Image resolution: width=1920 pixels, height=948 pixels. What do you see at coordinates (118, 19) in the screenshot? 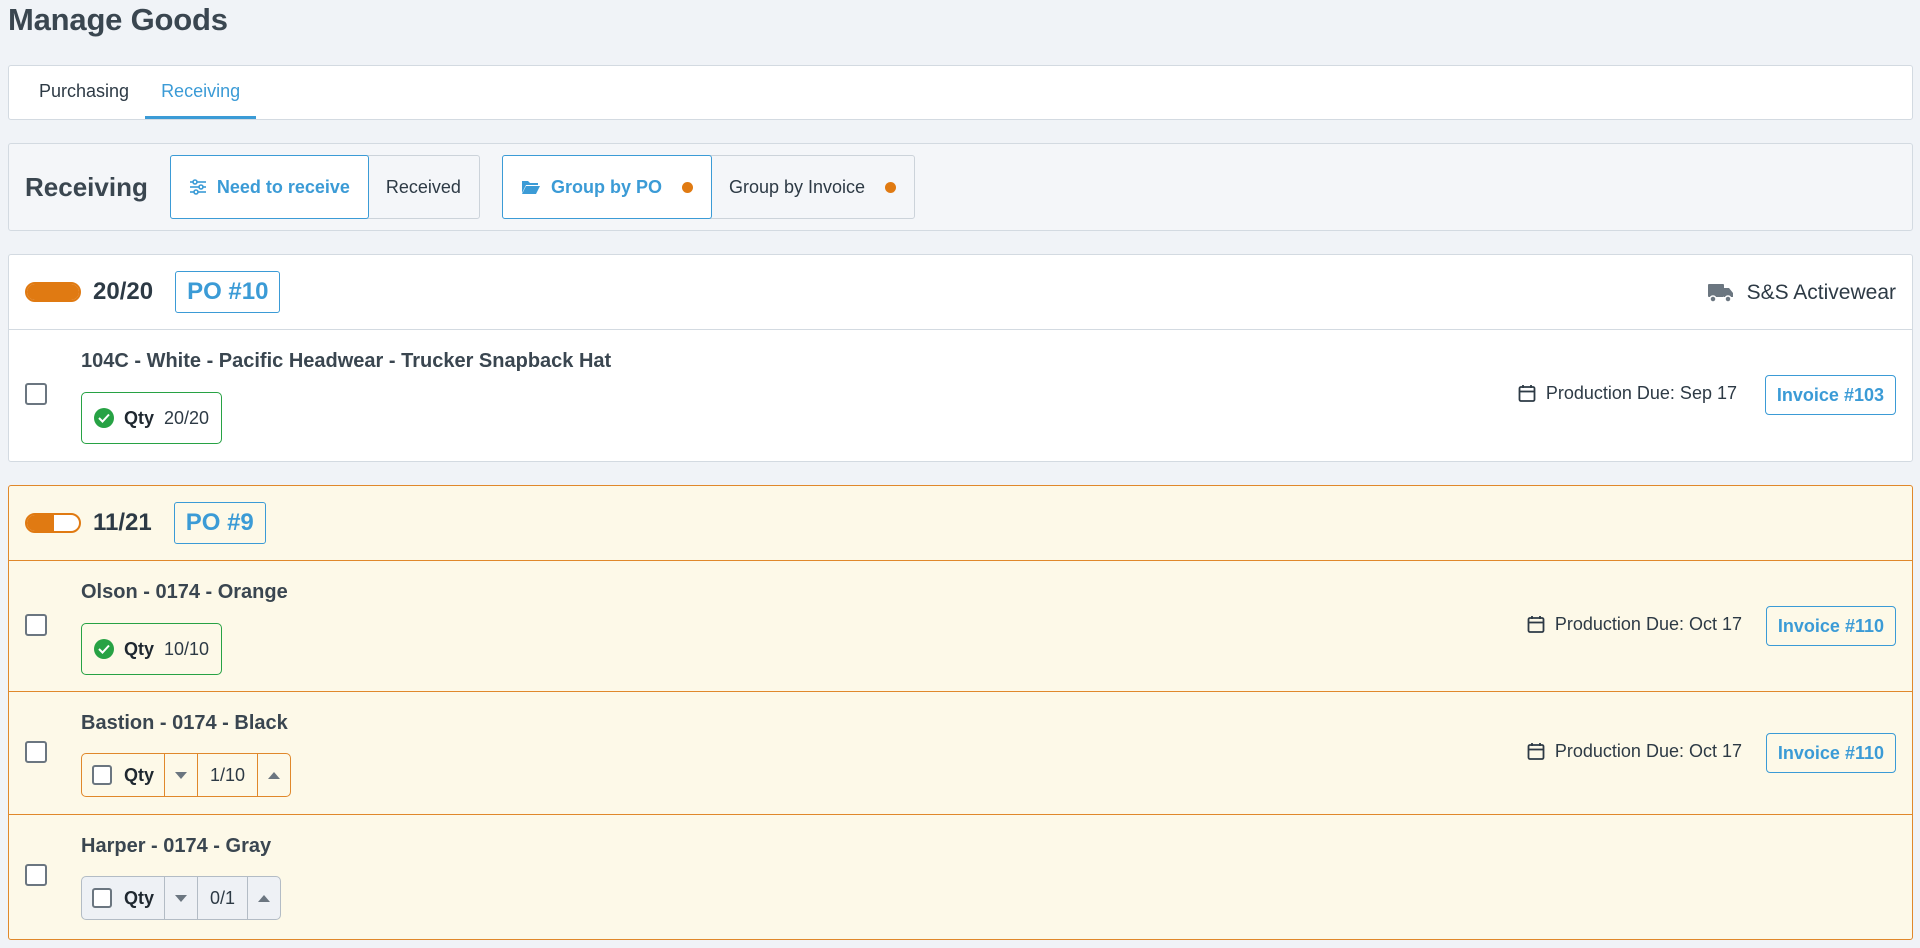
I see `page-title: Manage Goods` at bounding box center [118, 19].